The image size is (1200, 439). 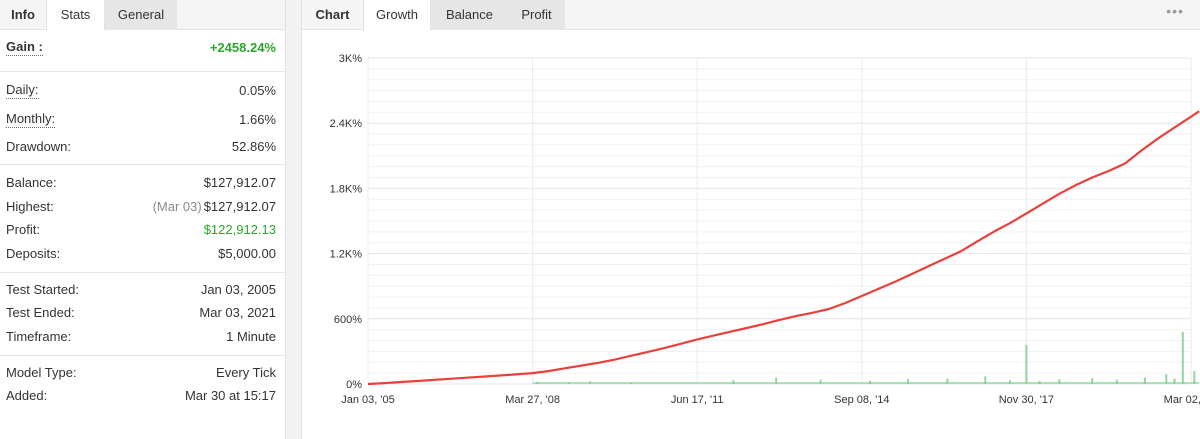 What do you see at coordinates (141, 91) in the screenshot?
I see `stat-row-daily: Daily: 0.05%` at bounding box center [141, 91].